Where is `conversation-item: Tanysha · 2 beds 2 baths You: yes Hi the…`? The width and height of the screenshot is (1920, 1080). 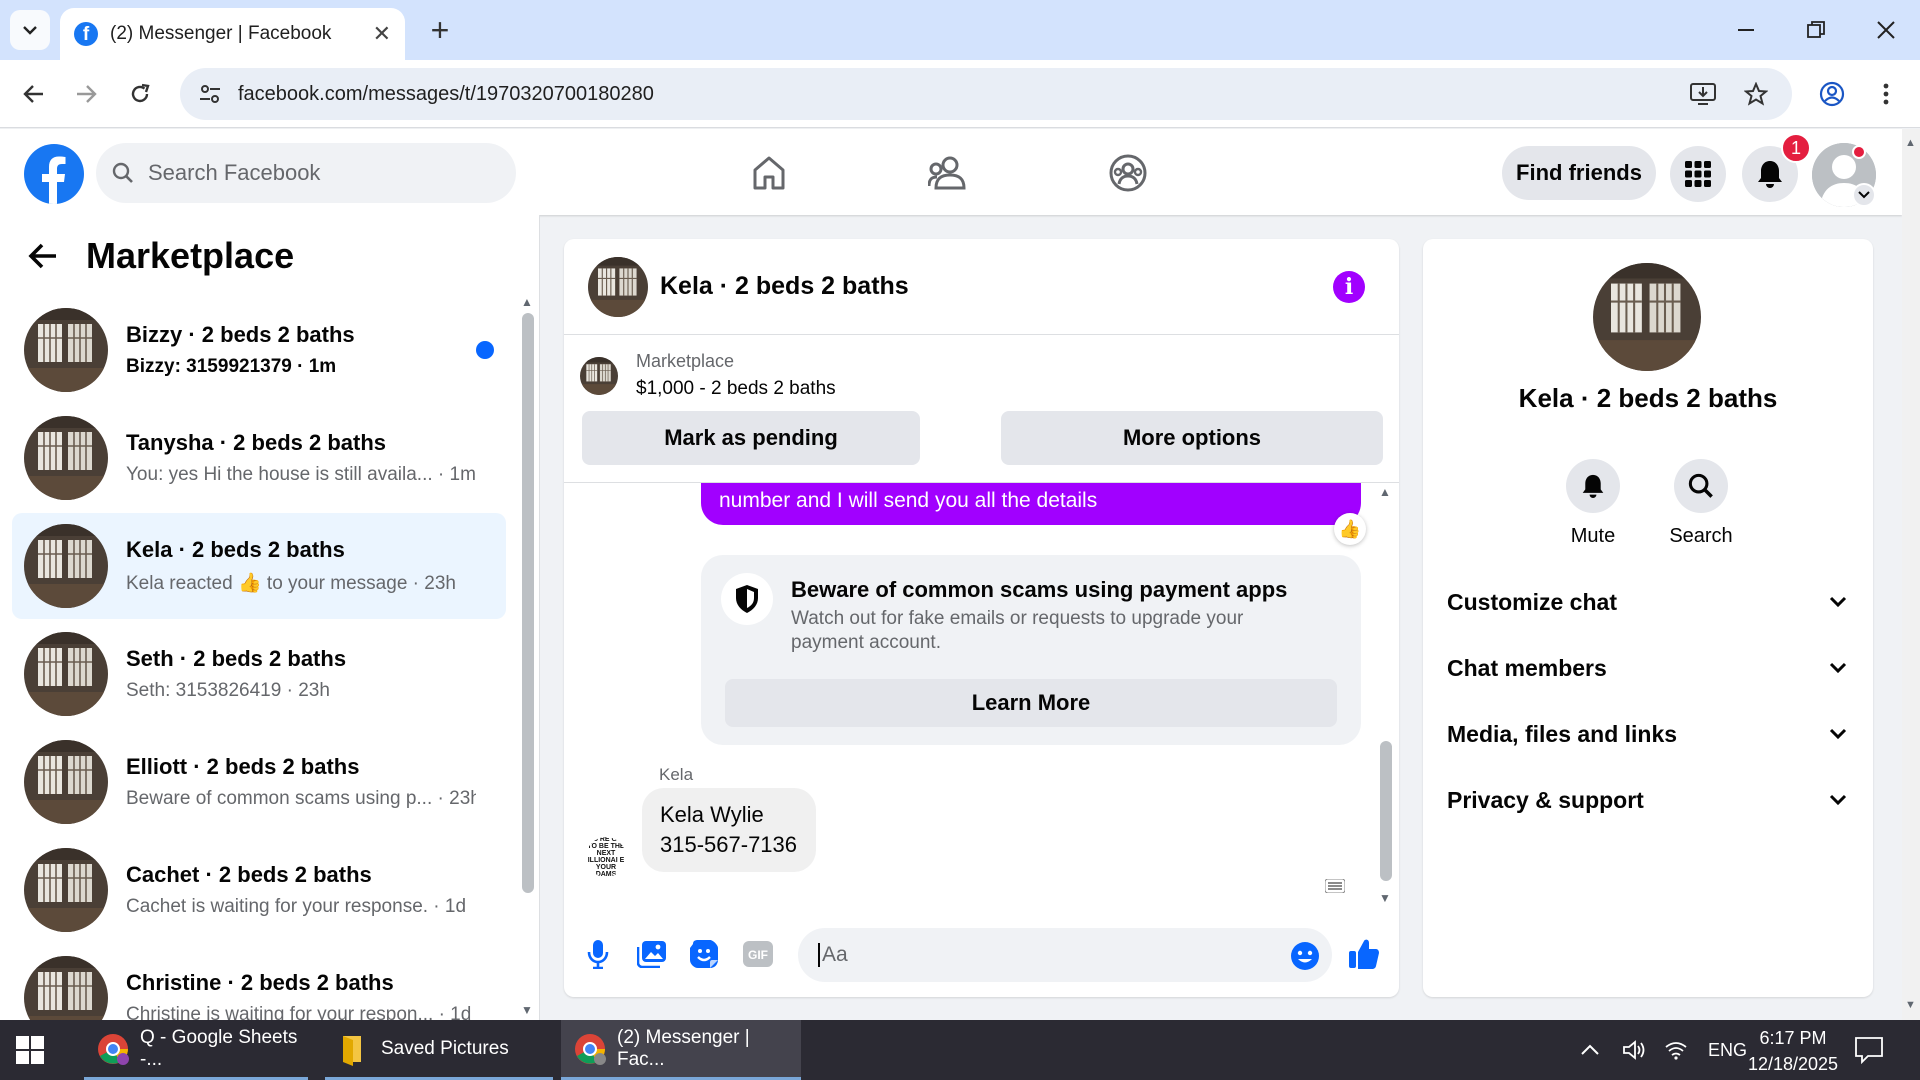 conversation-item: Tanysha · 2 beds 2 baths You: yes Hi the… is located at coordinates (259, 458).